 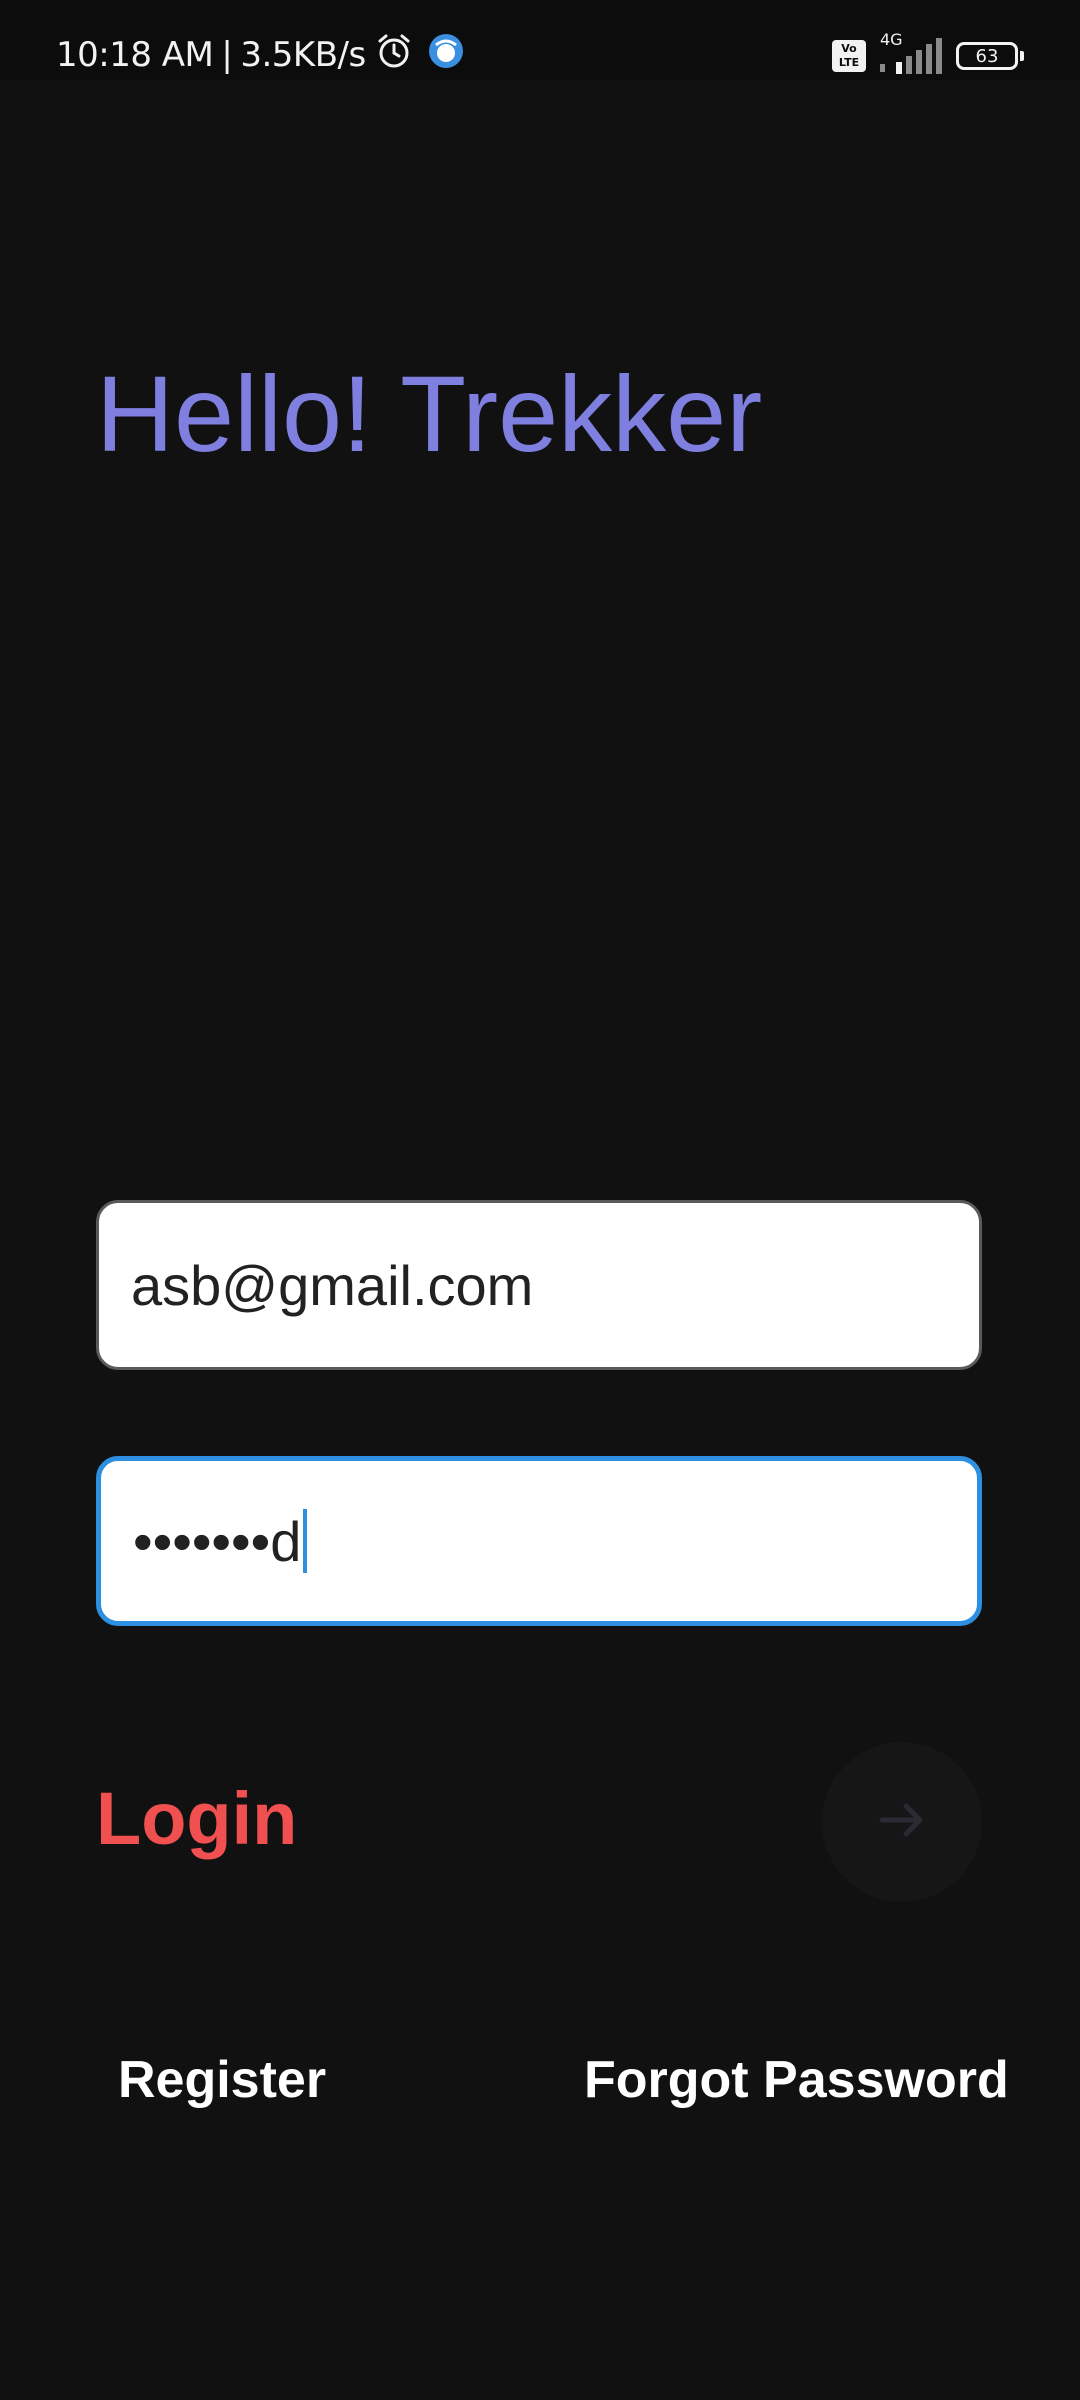 I want to click on password-field-value: •••••••d, so click(x=217, y=1541).